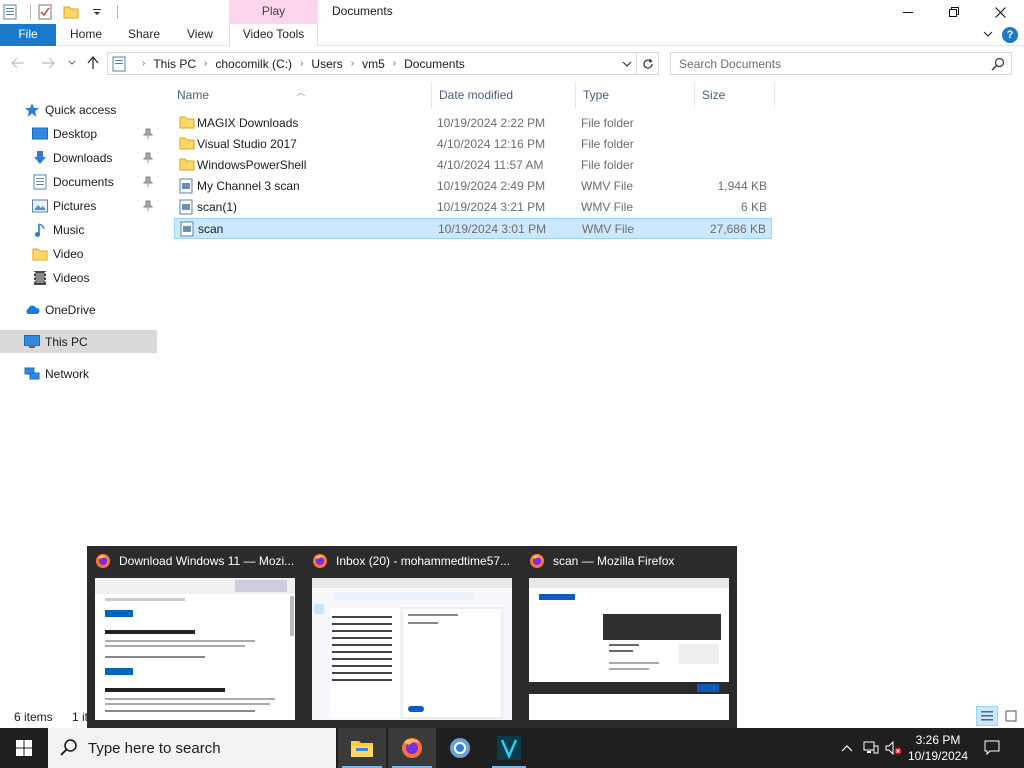 This screenshot has width=1024, height=768. I want to click on notifications-icon, so click(992, 748).